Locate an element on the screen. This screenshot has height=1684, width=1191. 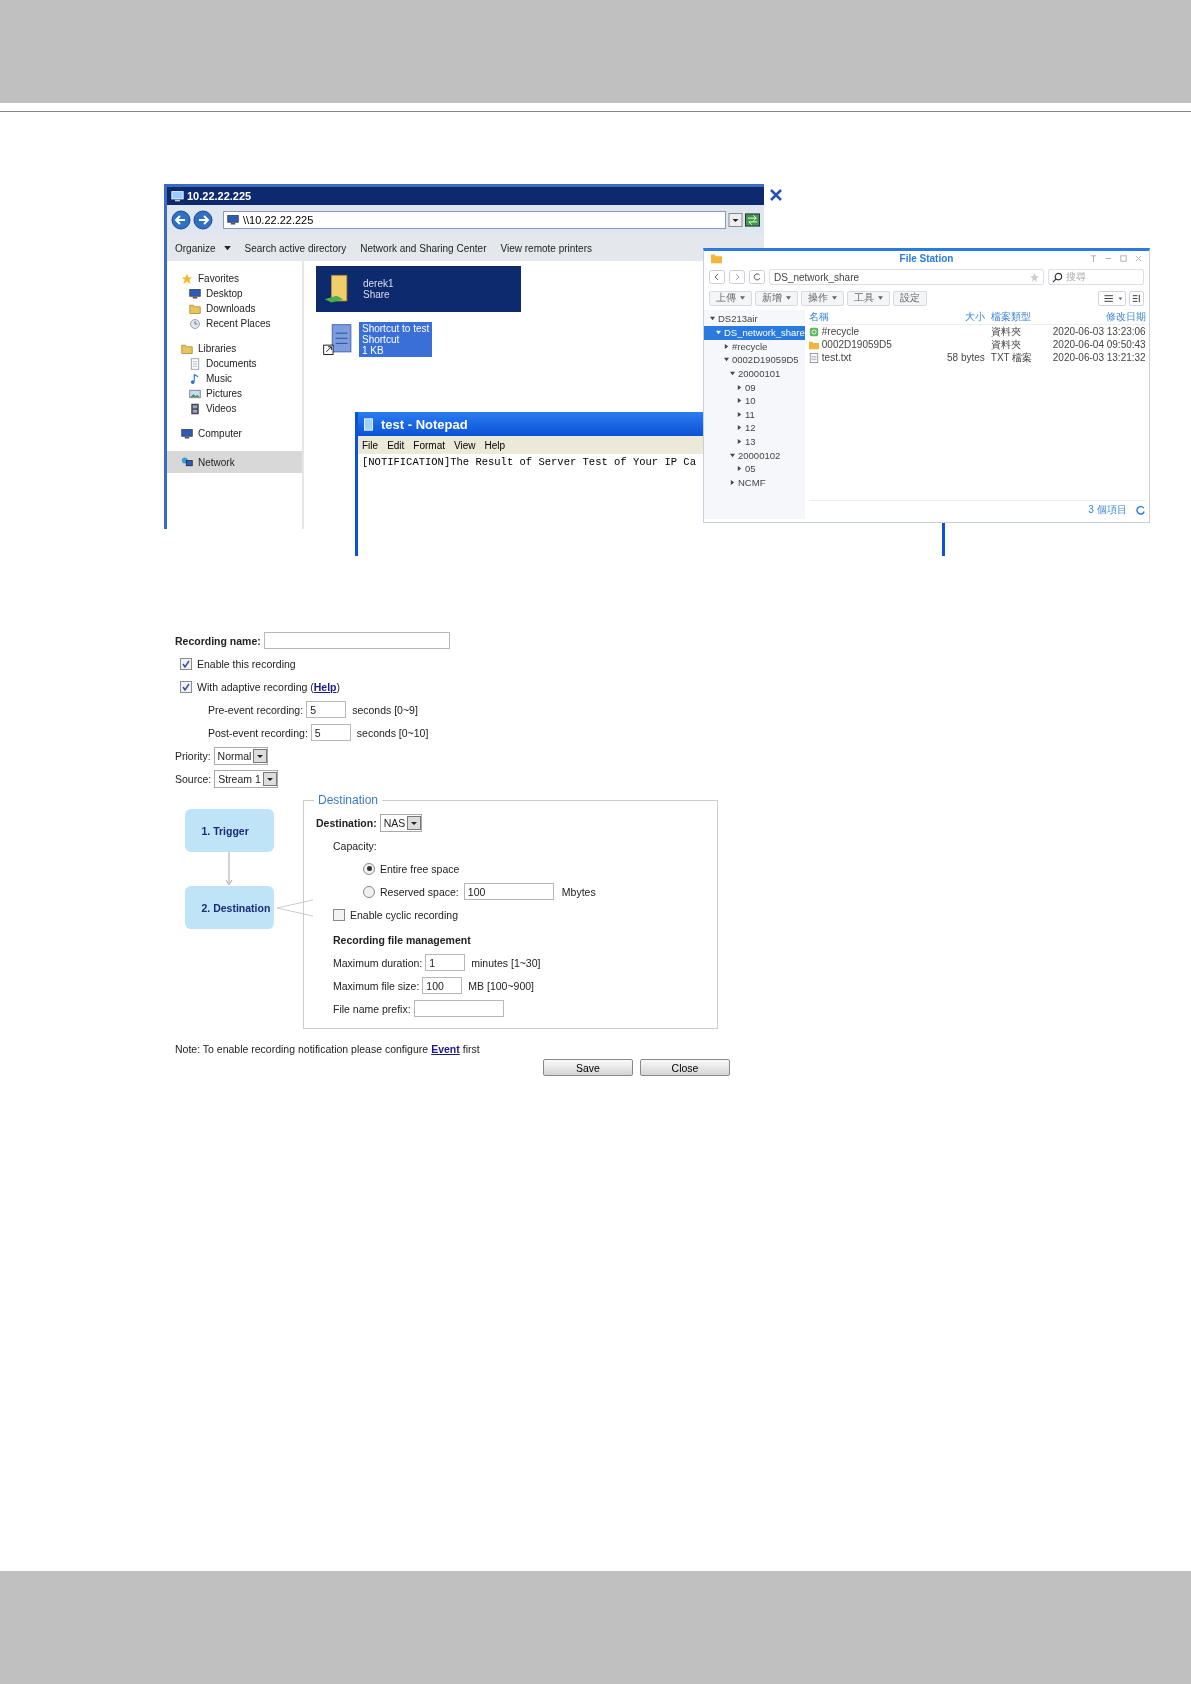
search-icon is located at coordinates (1057, 277).